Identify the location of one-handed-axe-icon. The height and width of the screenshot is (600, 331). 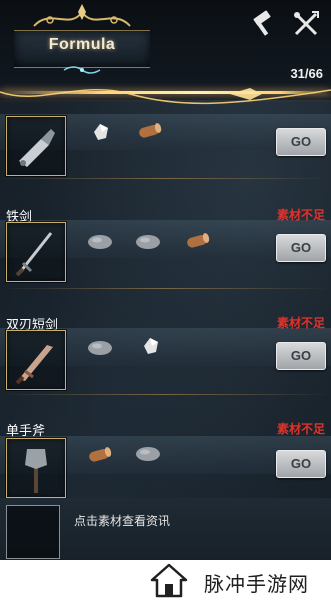
(36, 471).